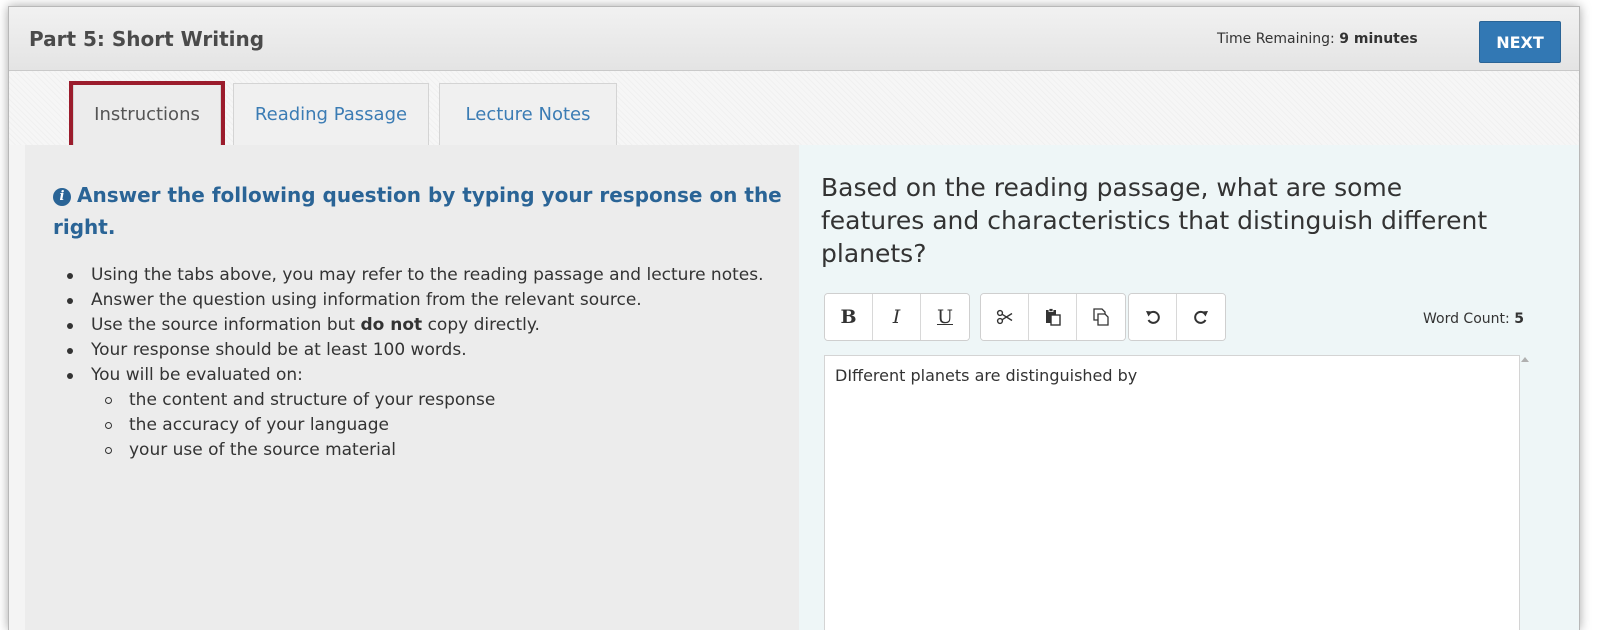  I want to click on copy-button, so click(1101, 317).